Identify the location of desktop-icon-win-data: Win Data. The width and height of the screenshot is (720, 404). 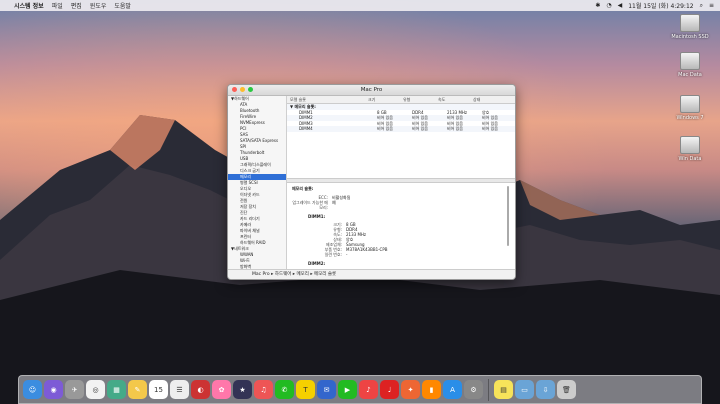
(690, 149).